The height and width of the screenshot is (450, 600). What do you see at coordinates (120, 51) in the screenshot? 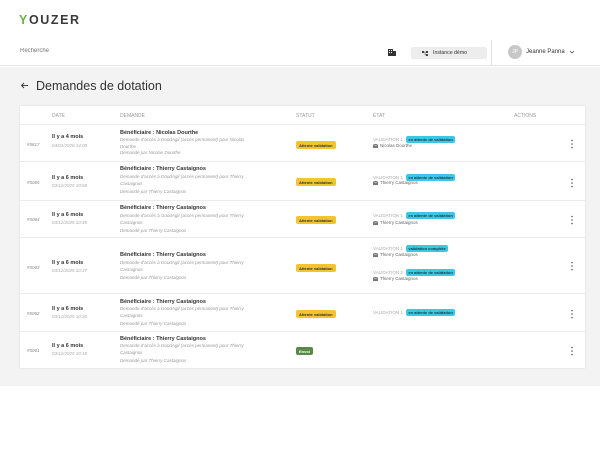
I see `search-input` at bounding box center [120, 51].